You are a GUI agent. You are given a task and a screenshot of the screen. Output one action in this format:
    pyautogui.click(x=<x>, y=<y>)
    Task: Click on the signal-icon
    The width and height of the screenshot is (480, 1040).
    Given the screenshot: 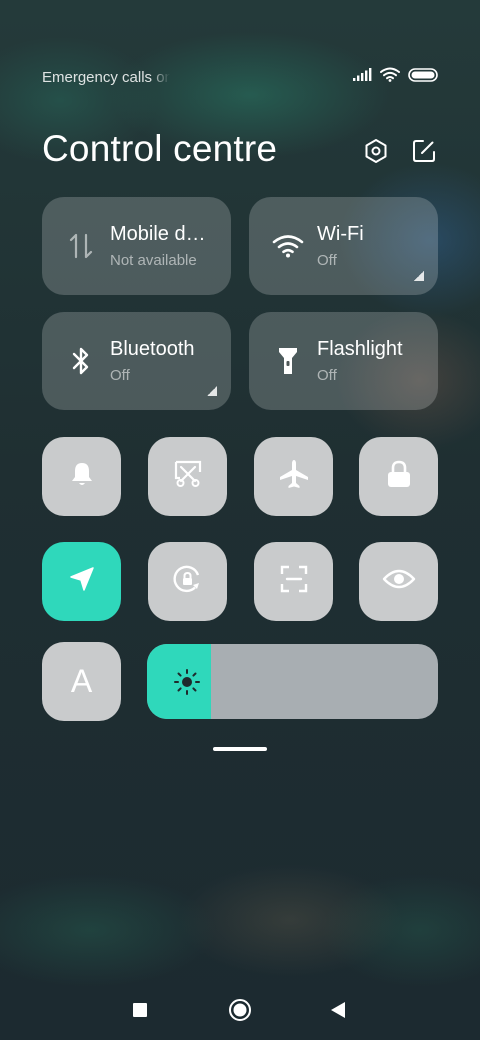 What is the action you would take?
    pyautogui.click(x=362, y=77)
    